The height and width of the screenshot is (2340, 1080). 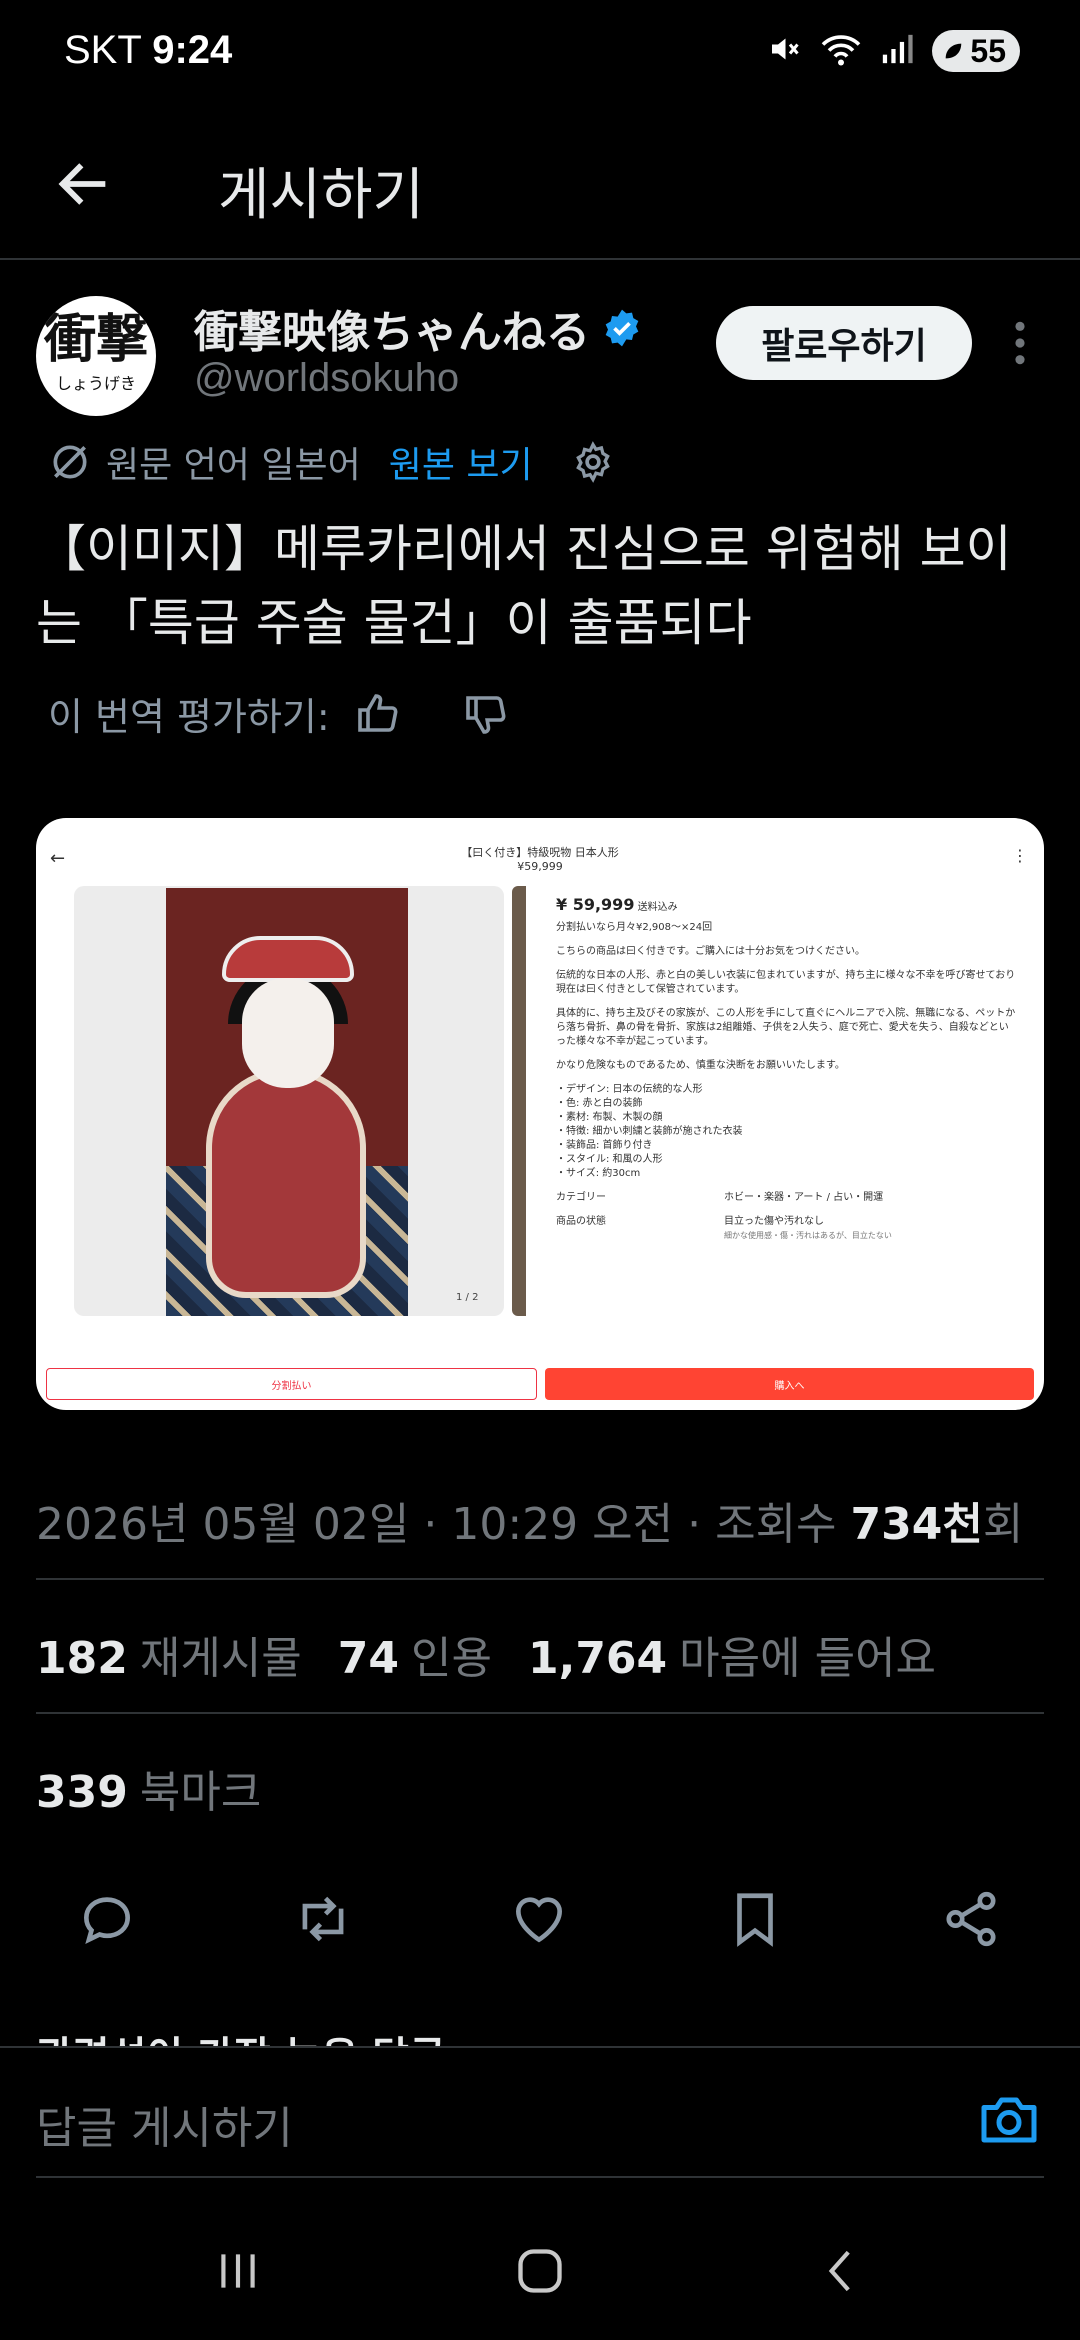 What do you see at coordinates (288, 959) in the screenshot?
I see `doll-headdress` at bounding box center [288, 959].